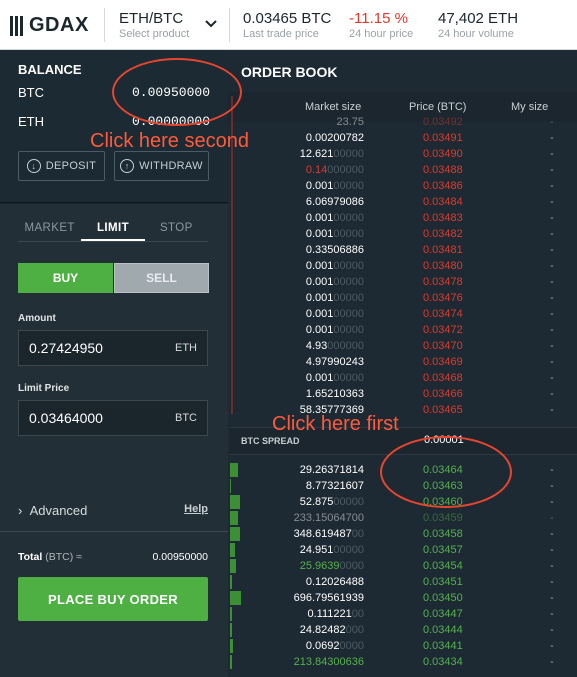 The height and width of the screenshot is (677, 577). What do you see at coordinates (49, 230) in the screenshot?
I see `tab-market: MARKET` at bounding box center [49, 230].